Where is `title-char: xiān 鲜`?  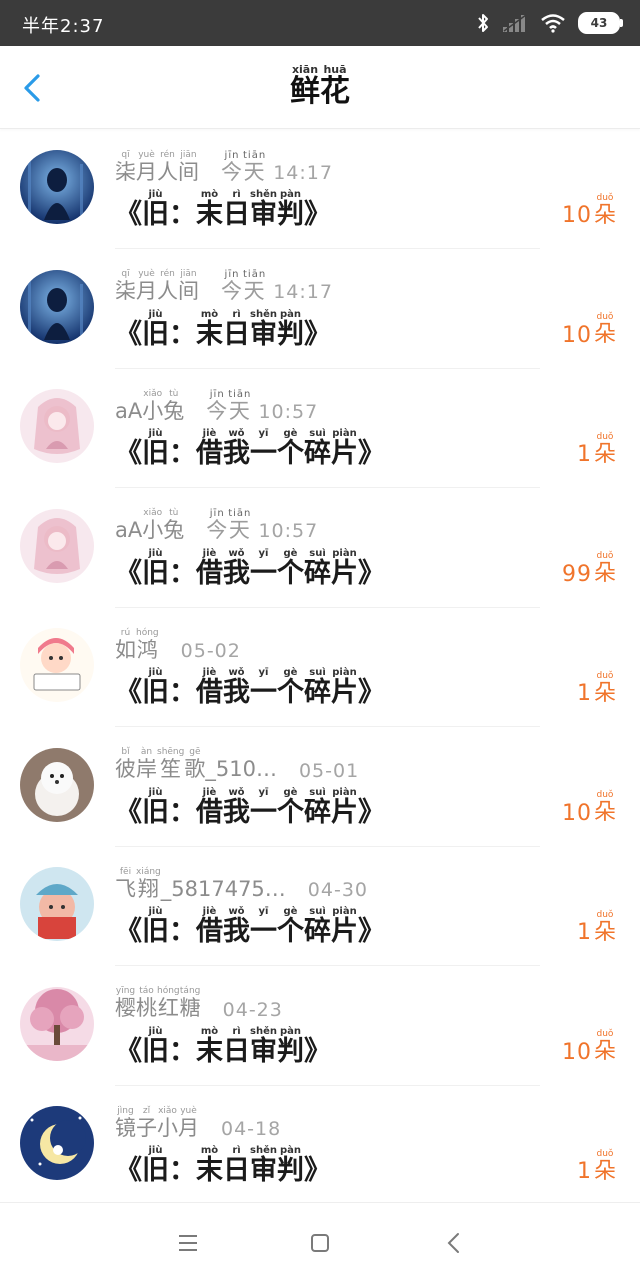 title-char: xiān 鲜 is located at coordinates (305, 86).